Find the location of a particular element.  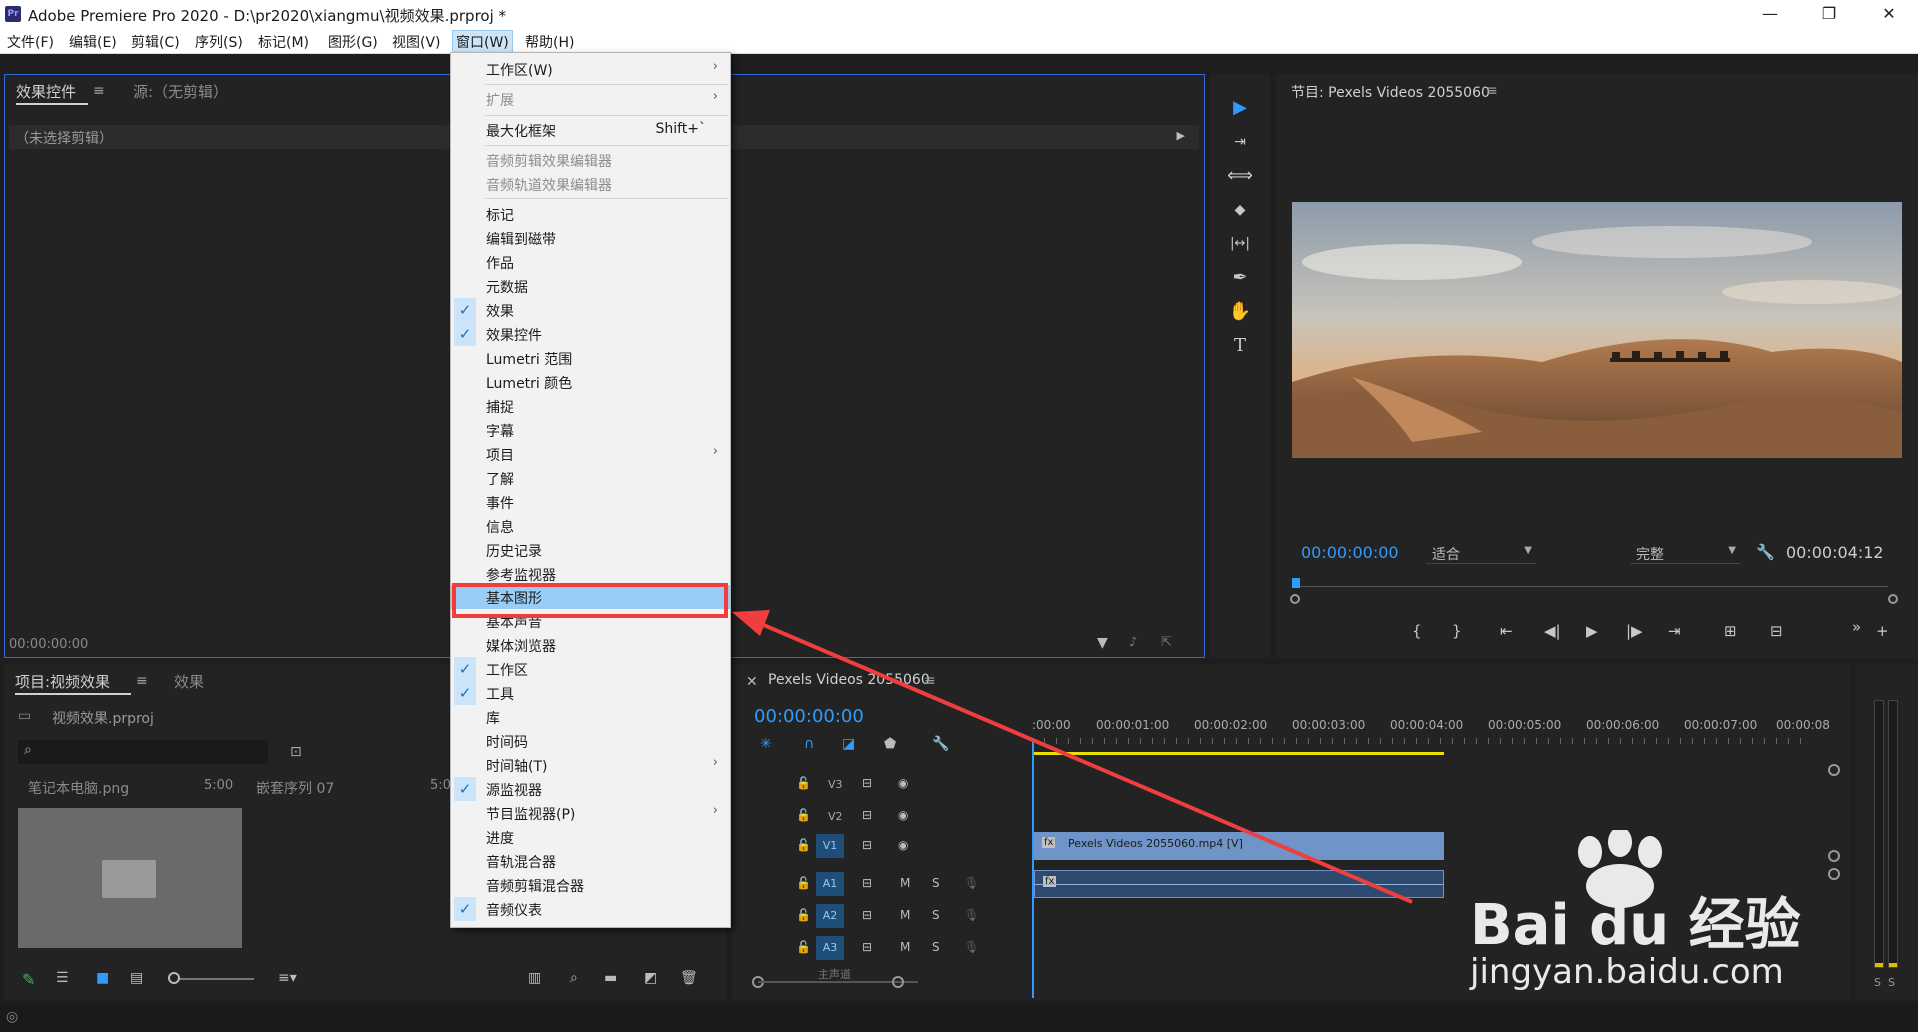

search-input: ⌕ is located at coordinates (143, 752).